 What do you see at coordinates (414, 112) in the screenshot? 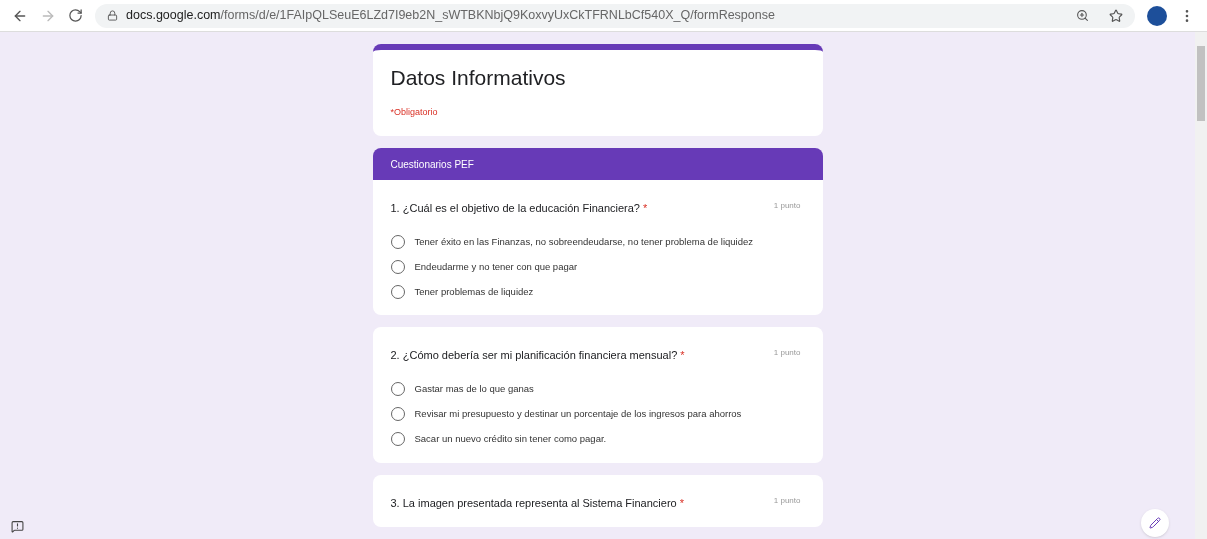
I see `required-note: *Obligatorio` at bounding box center [414, 112].